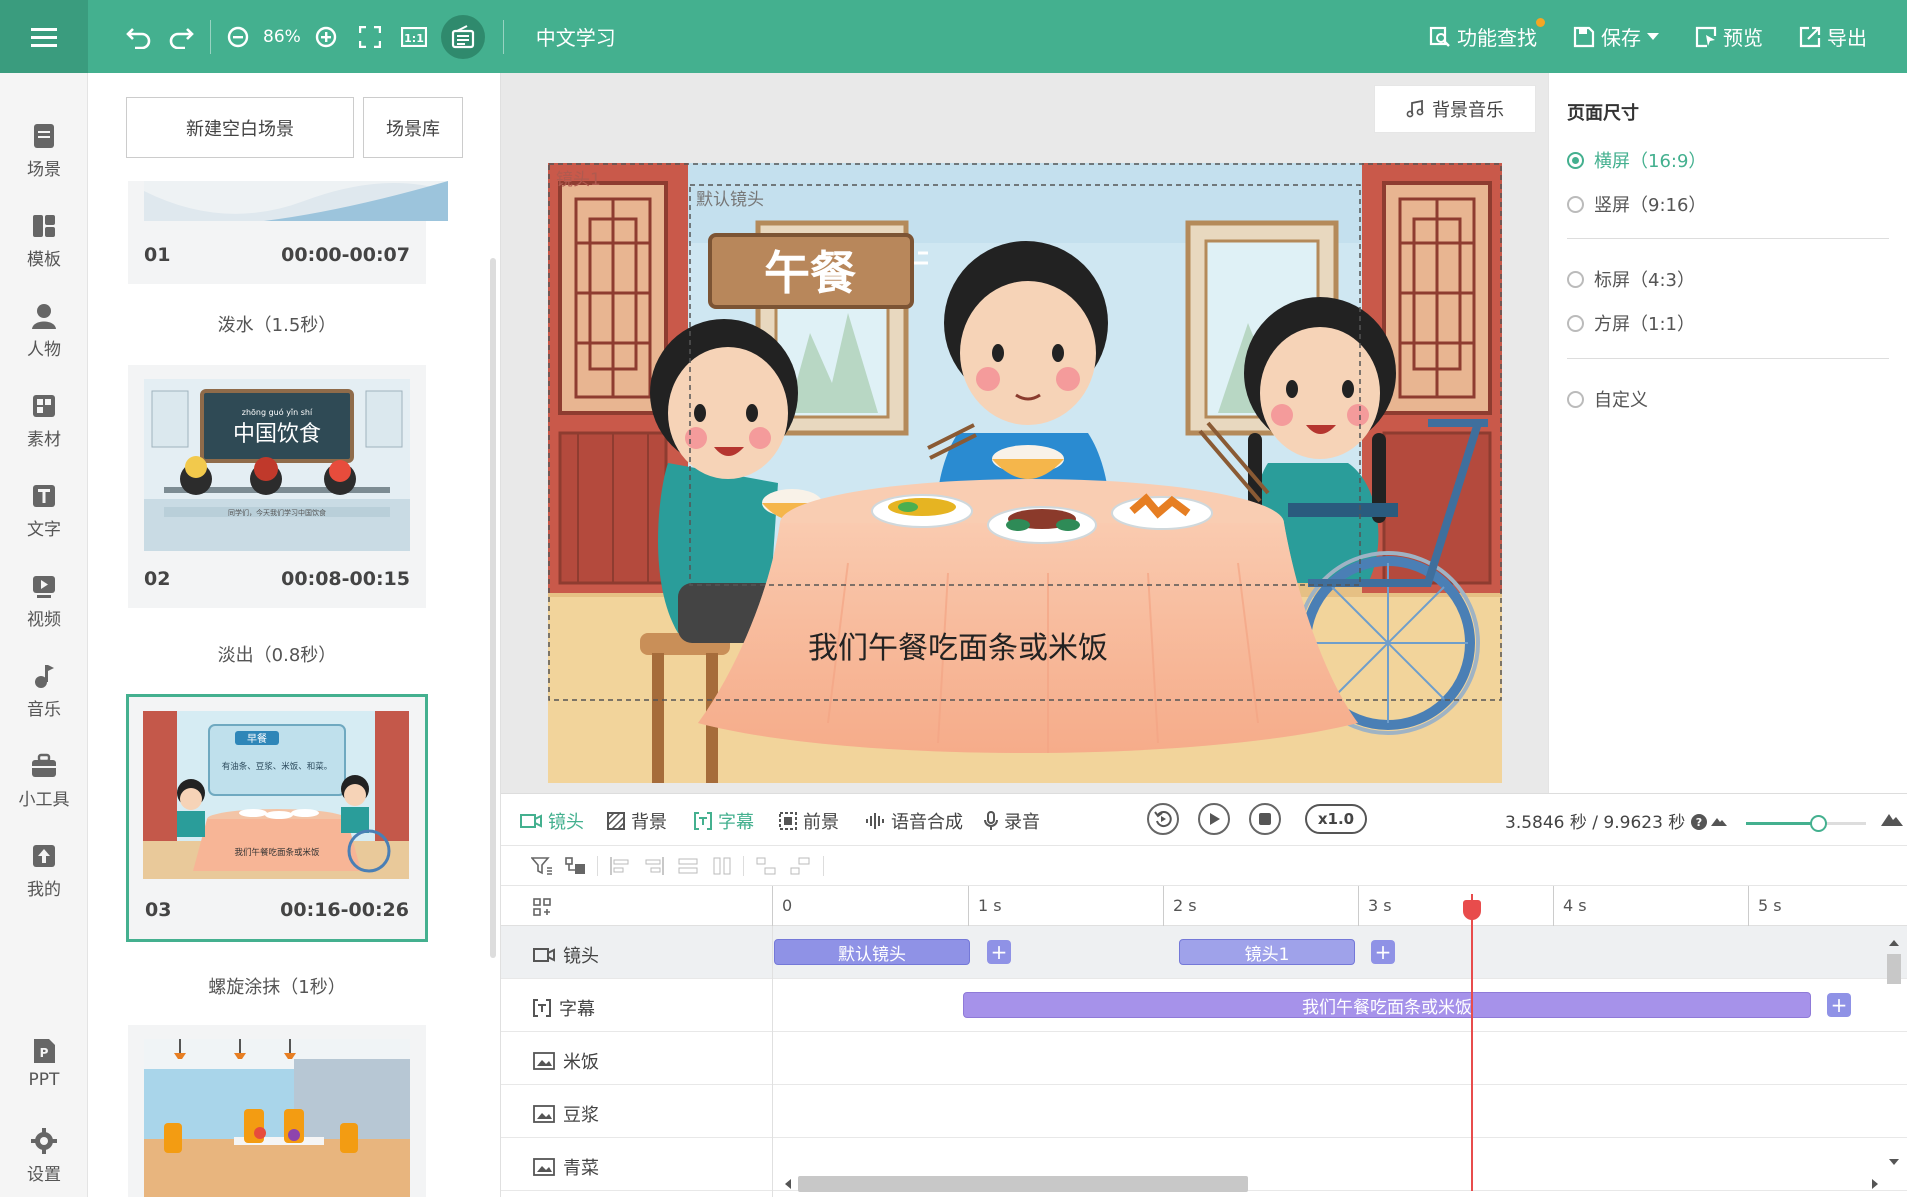  I want to click on topbar-actions: 功能查找 保存 预览 导出, so click(1648, 36).